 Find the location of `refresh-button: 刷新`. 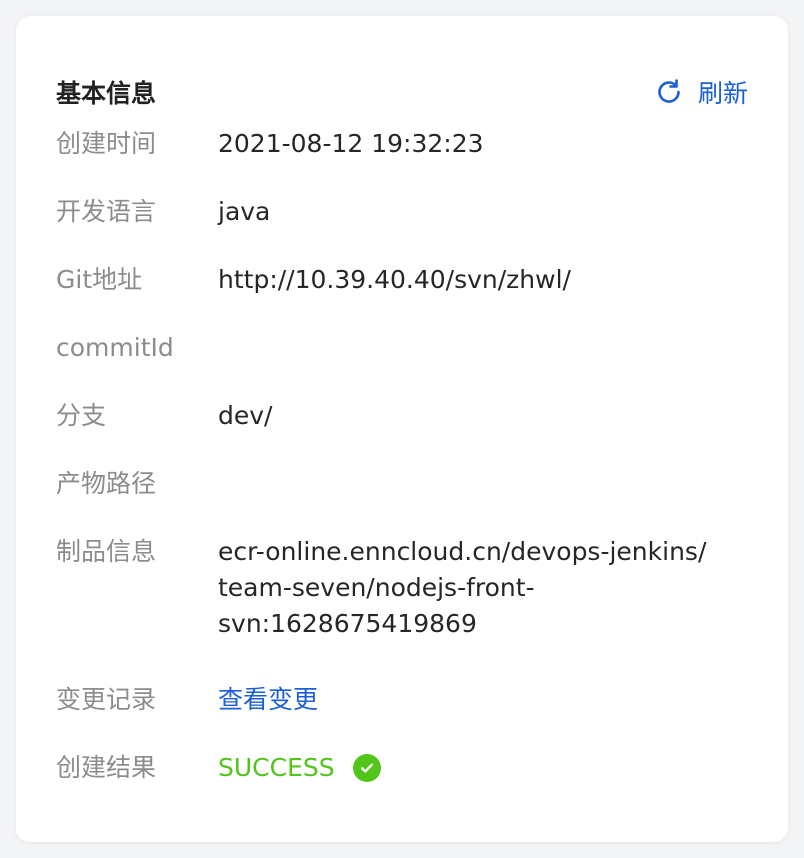

refresh-button: 刷新 is located at coordinates (701, 92).